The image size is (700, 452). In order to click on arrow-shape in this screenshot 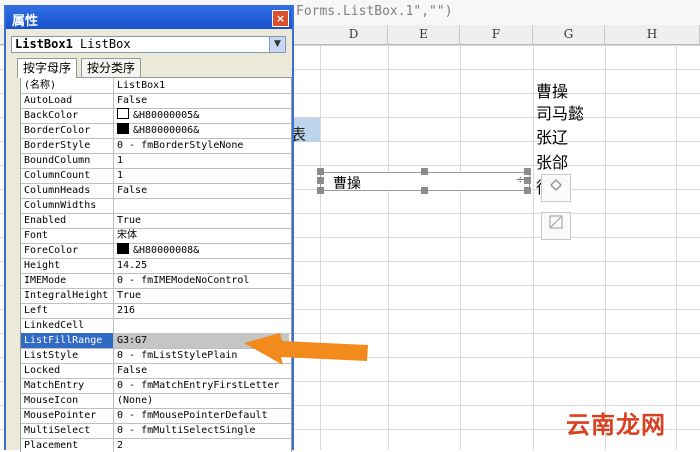, I will do `click(306, 349)`.